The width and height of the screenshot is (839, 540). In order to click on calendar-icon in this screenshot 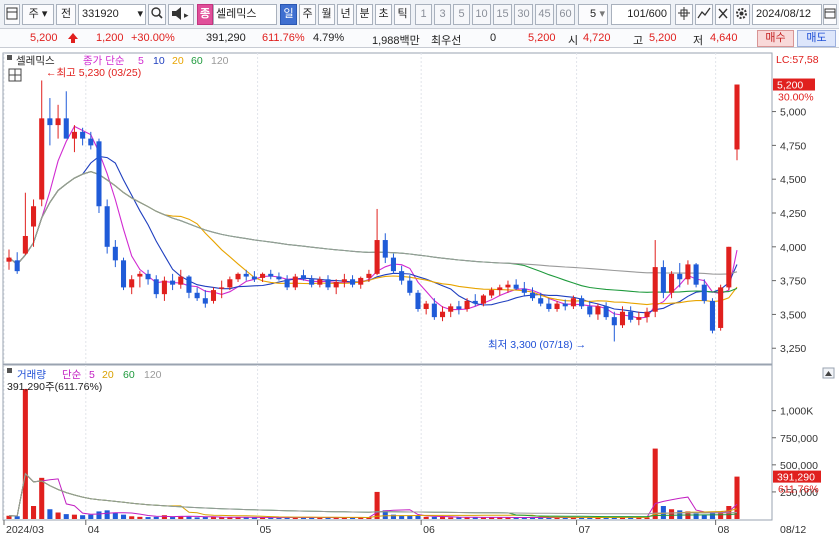, I will do `click(830, 14)`.